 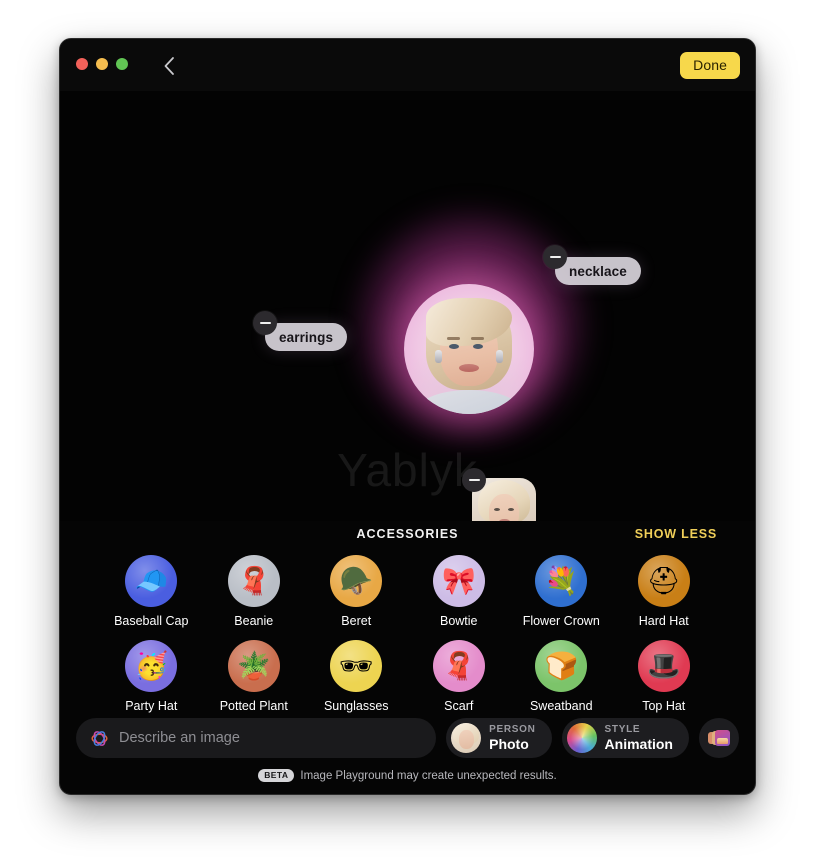 What do you see at coordinates (458, 581) in the screenshot?
I see `bowtie-icon: 🎀` at bounding box center [458, 581].